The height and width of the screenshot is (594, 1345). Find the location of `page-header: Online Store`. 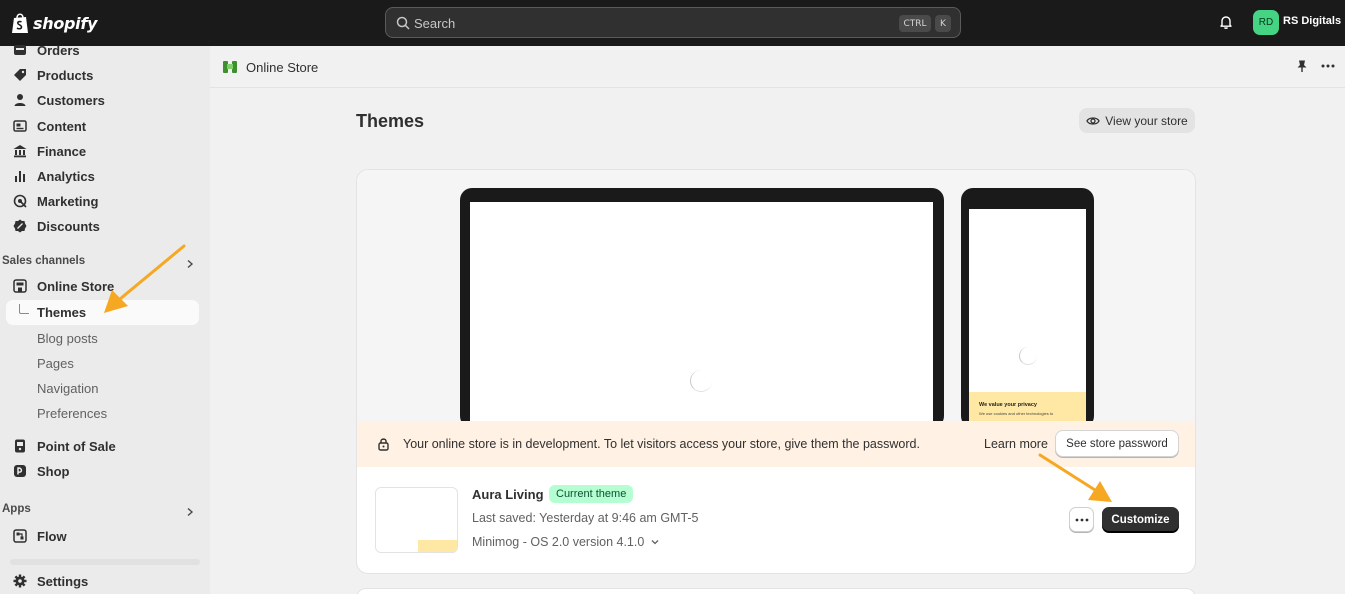

page-header: Online Store is located at coordinates (777, 67).